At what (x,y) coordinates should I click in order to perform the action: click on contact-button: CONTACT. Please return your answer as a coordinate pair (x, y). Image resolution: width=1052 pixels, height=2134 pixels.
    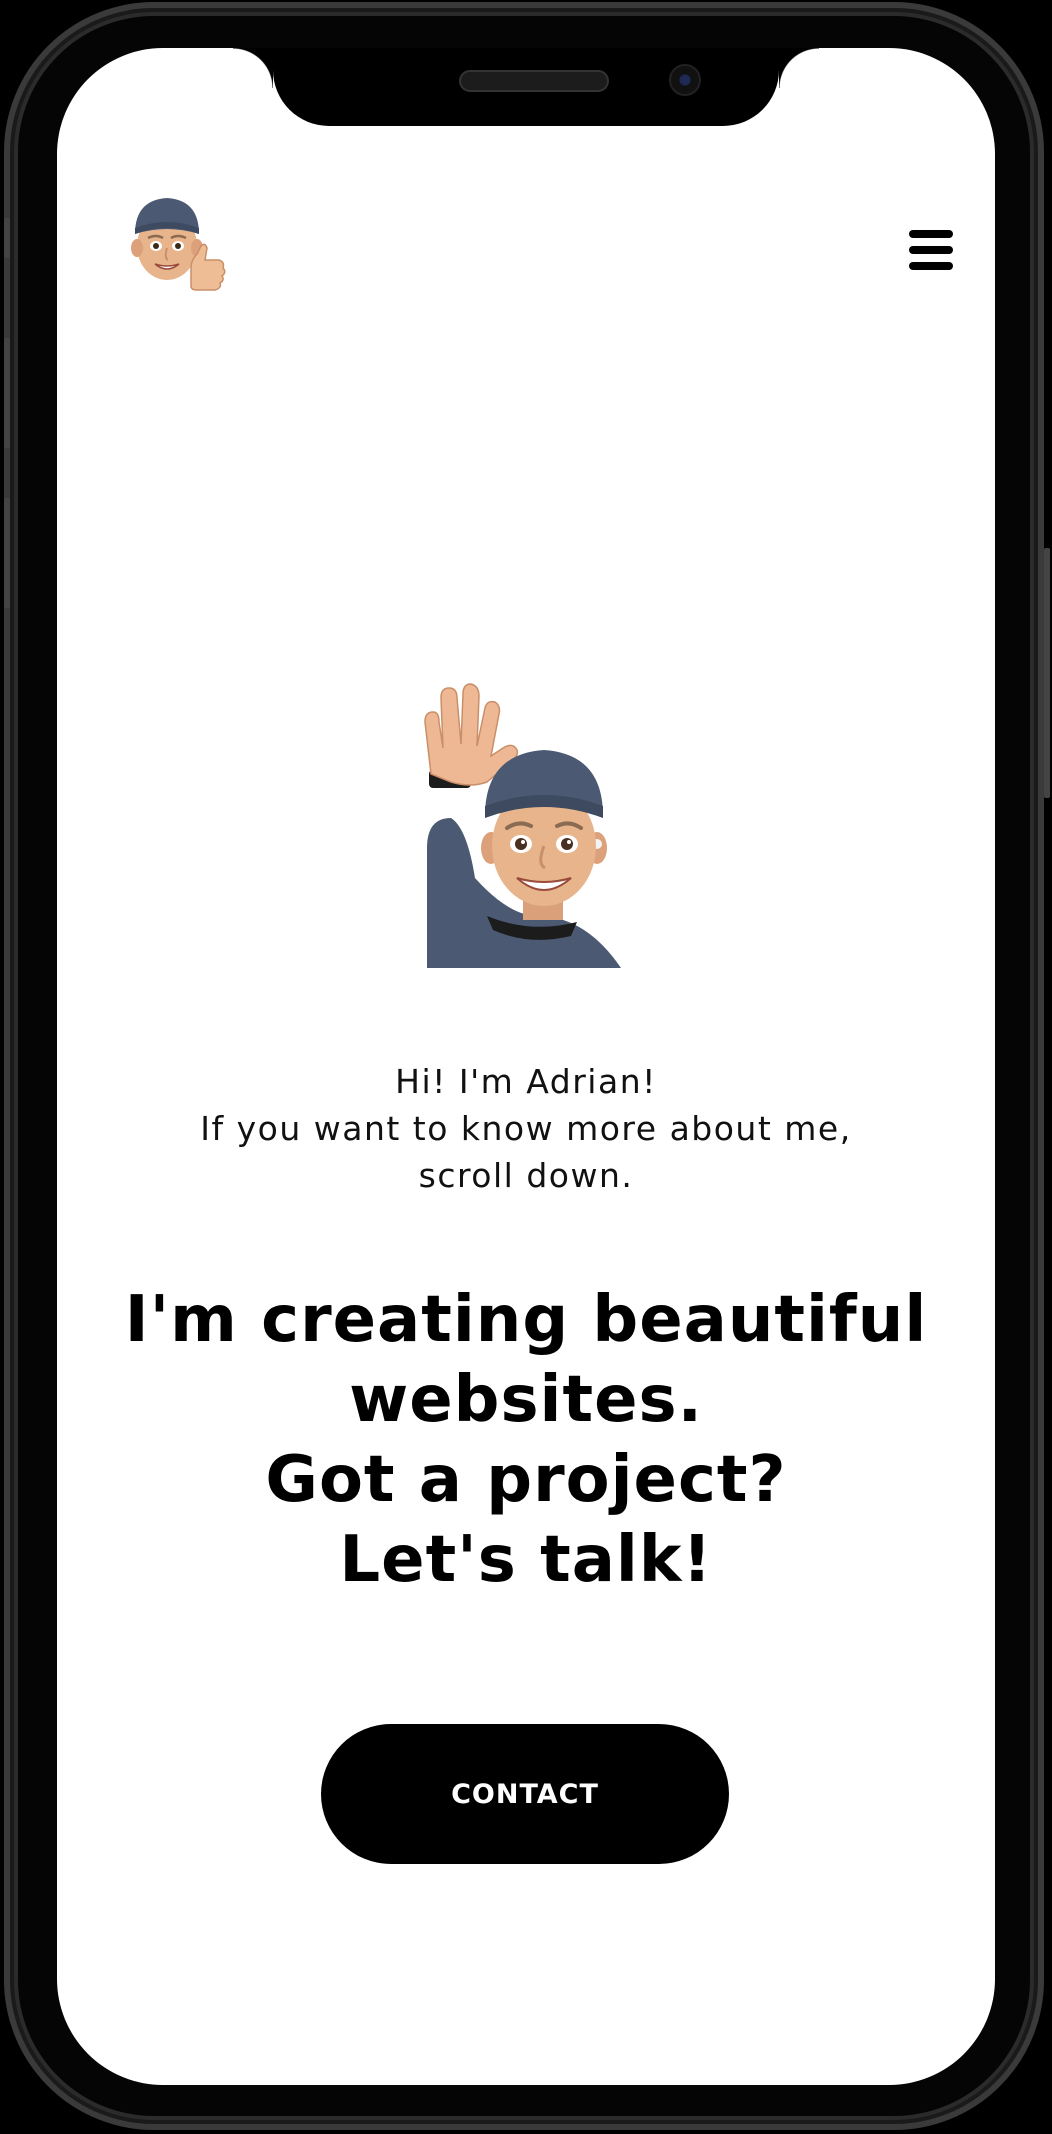
    Looking at the image, I should click on (525, 1794).